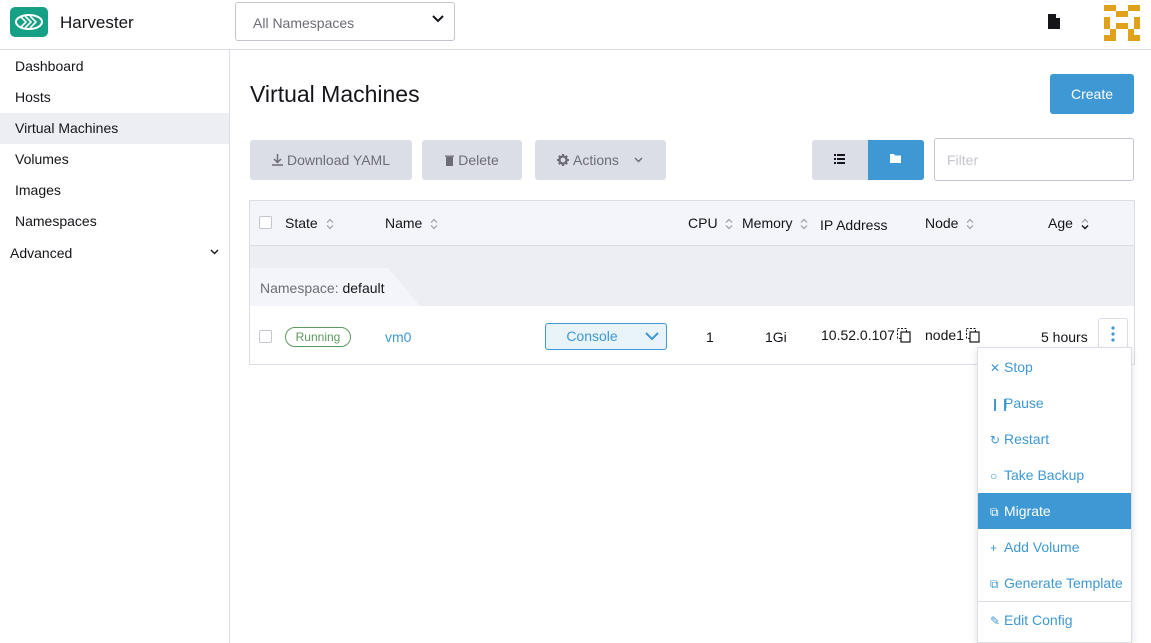 The width and height of the screenshot is (1151, 643). I want to click on column-cpu-label: CPU, so click(703, 223).